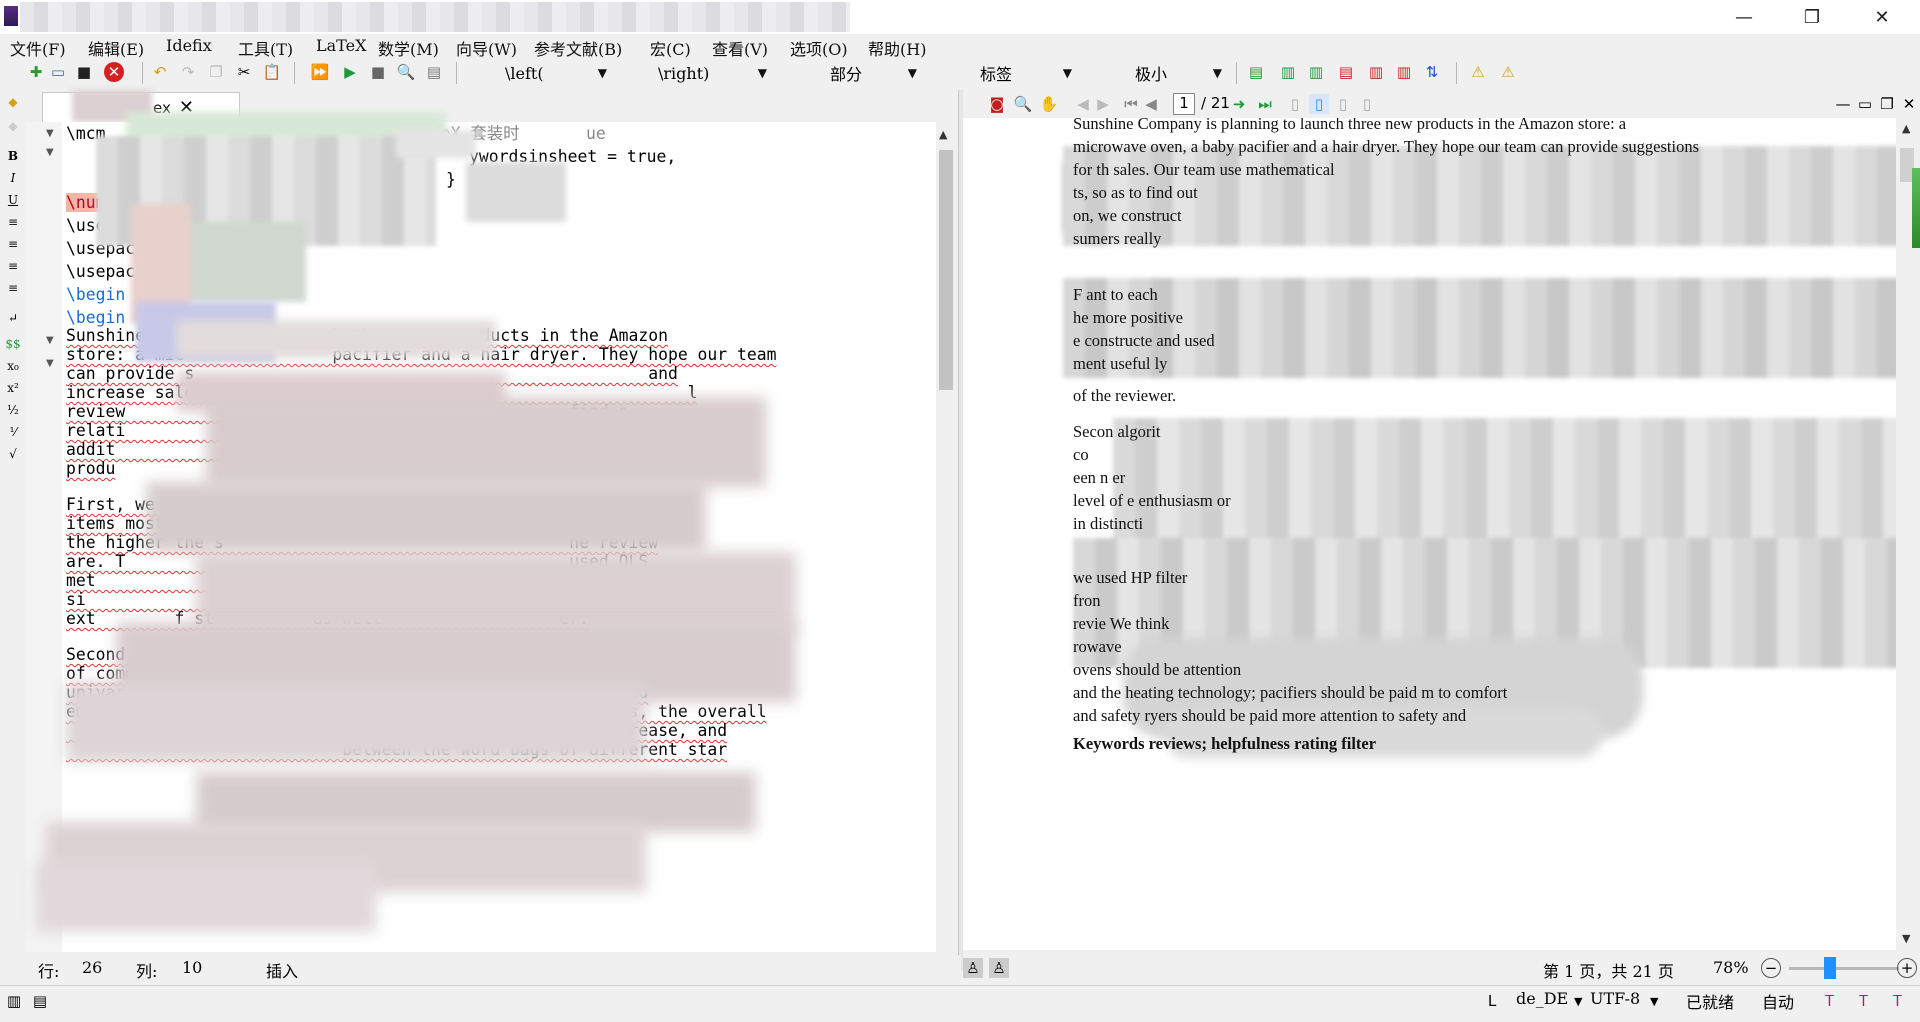 The height and width of the screenshot is (1022, 1920). What do you see at coordinates (189, 45) in the screenshot?
I see `menu-item: Idefix` at bounding box center [189, 45].